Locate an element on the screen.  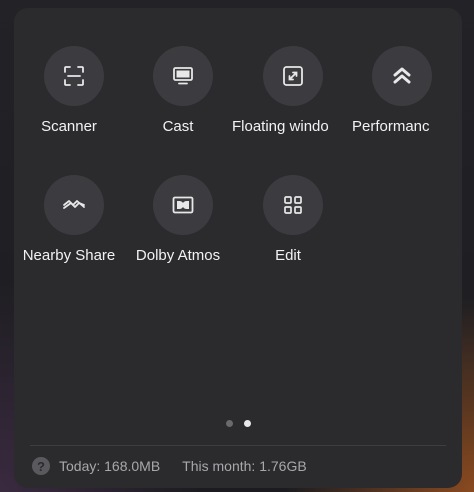
floating-window-button is located at coordinates (293, 76).